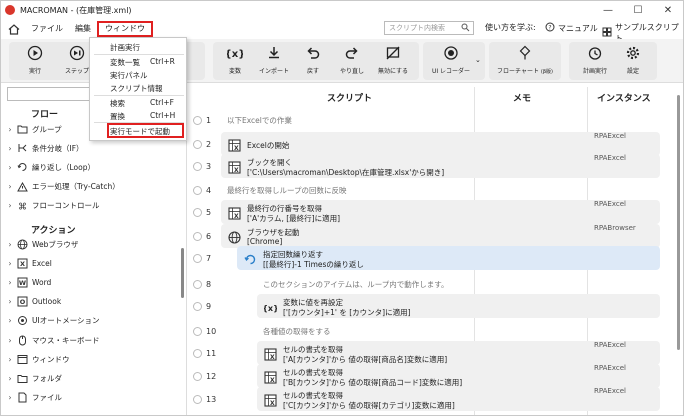 This screenshot has height=416, width=684. What do you see at coordinates (209, 236) in the screenshot?
I see `row-number-text: 6` at bounding box center [209, 236].